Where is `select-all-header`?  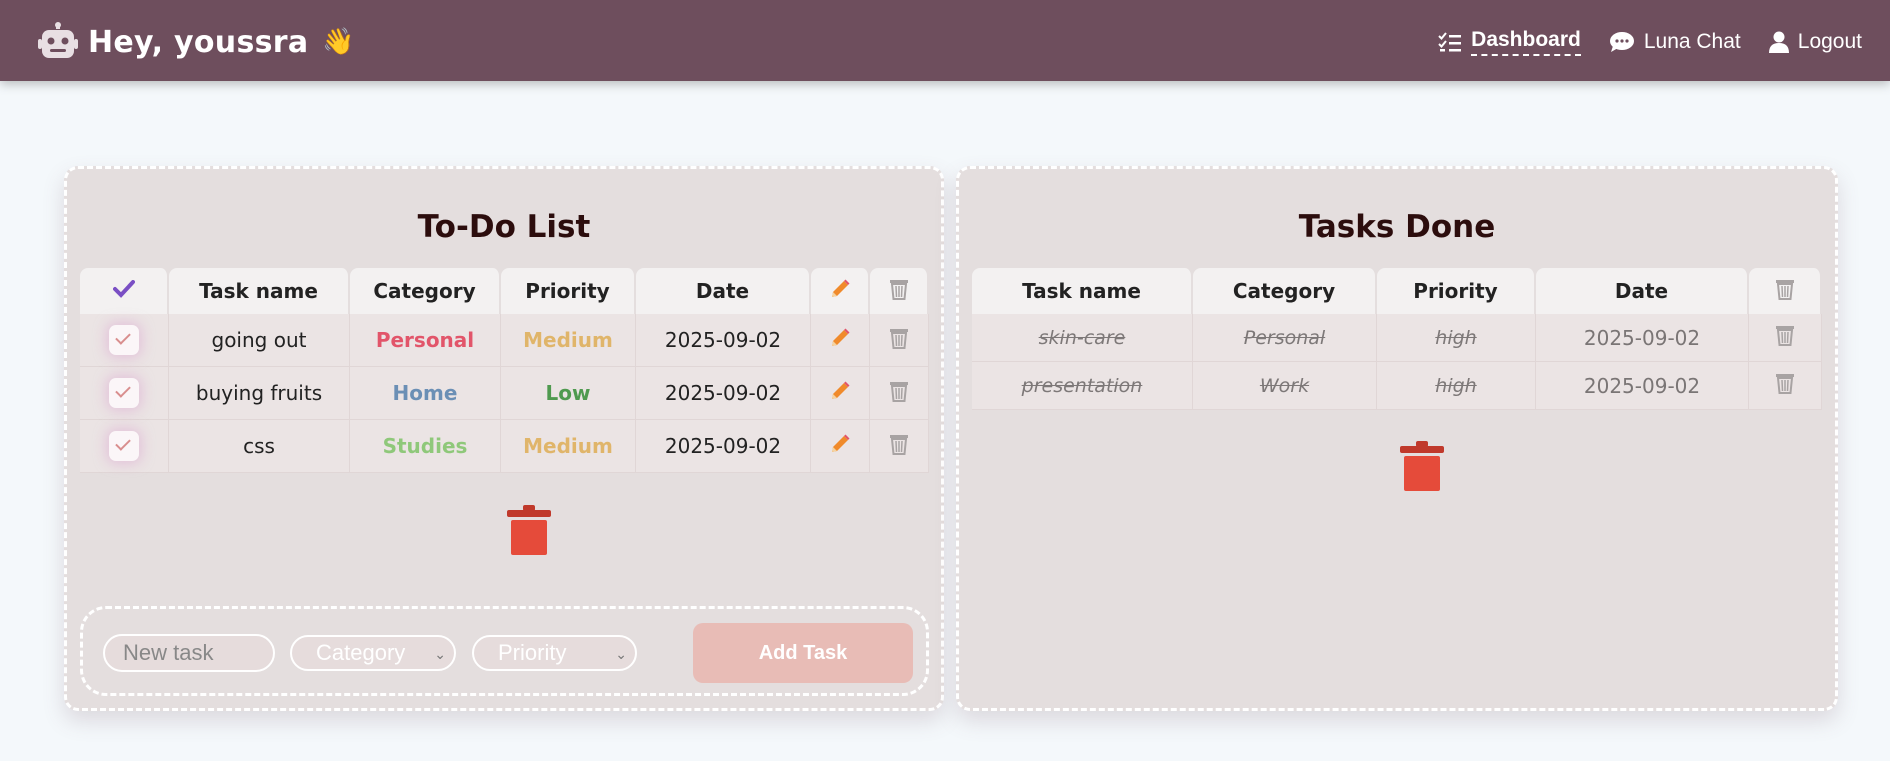
select-all-header is located at coordinates (124, 291).